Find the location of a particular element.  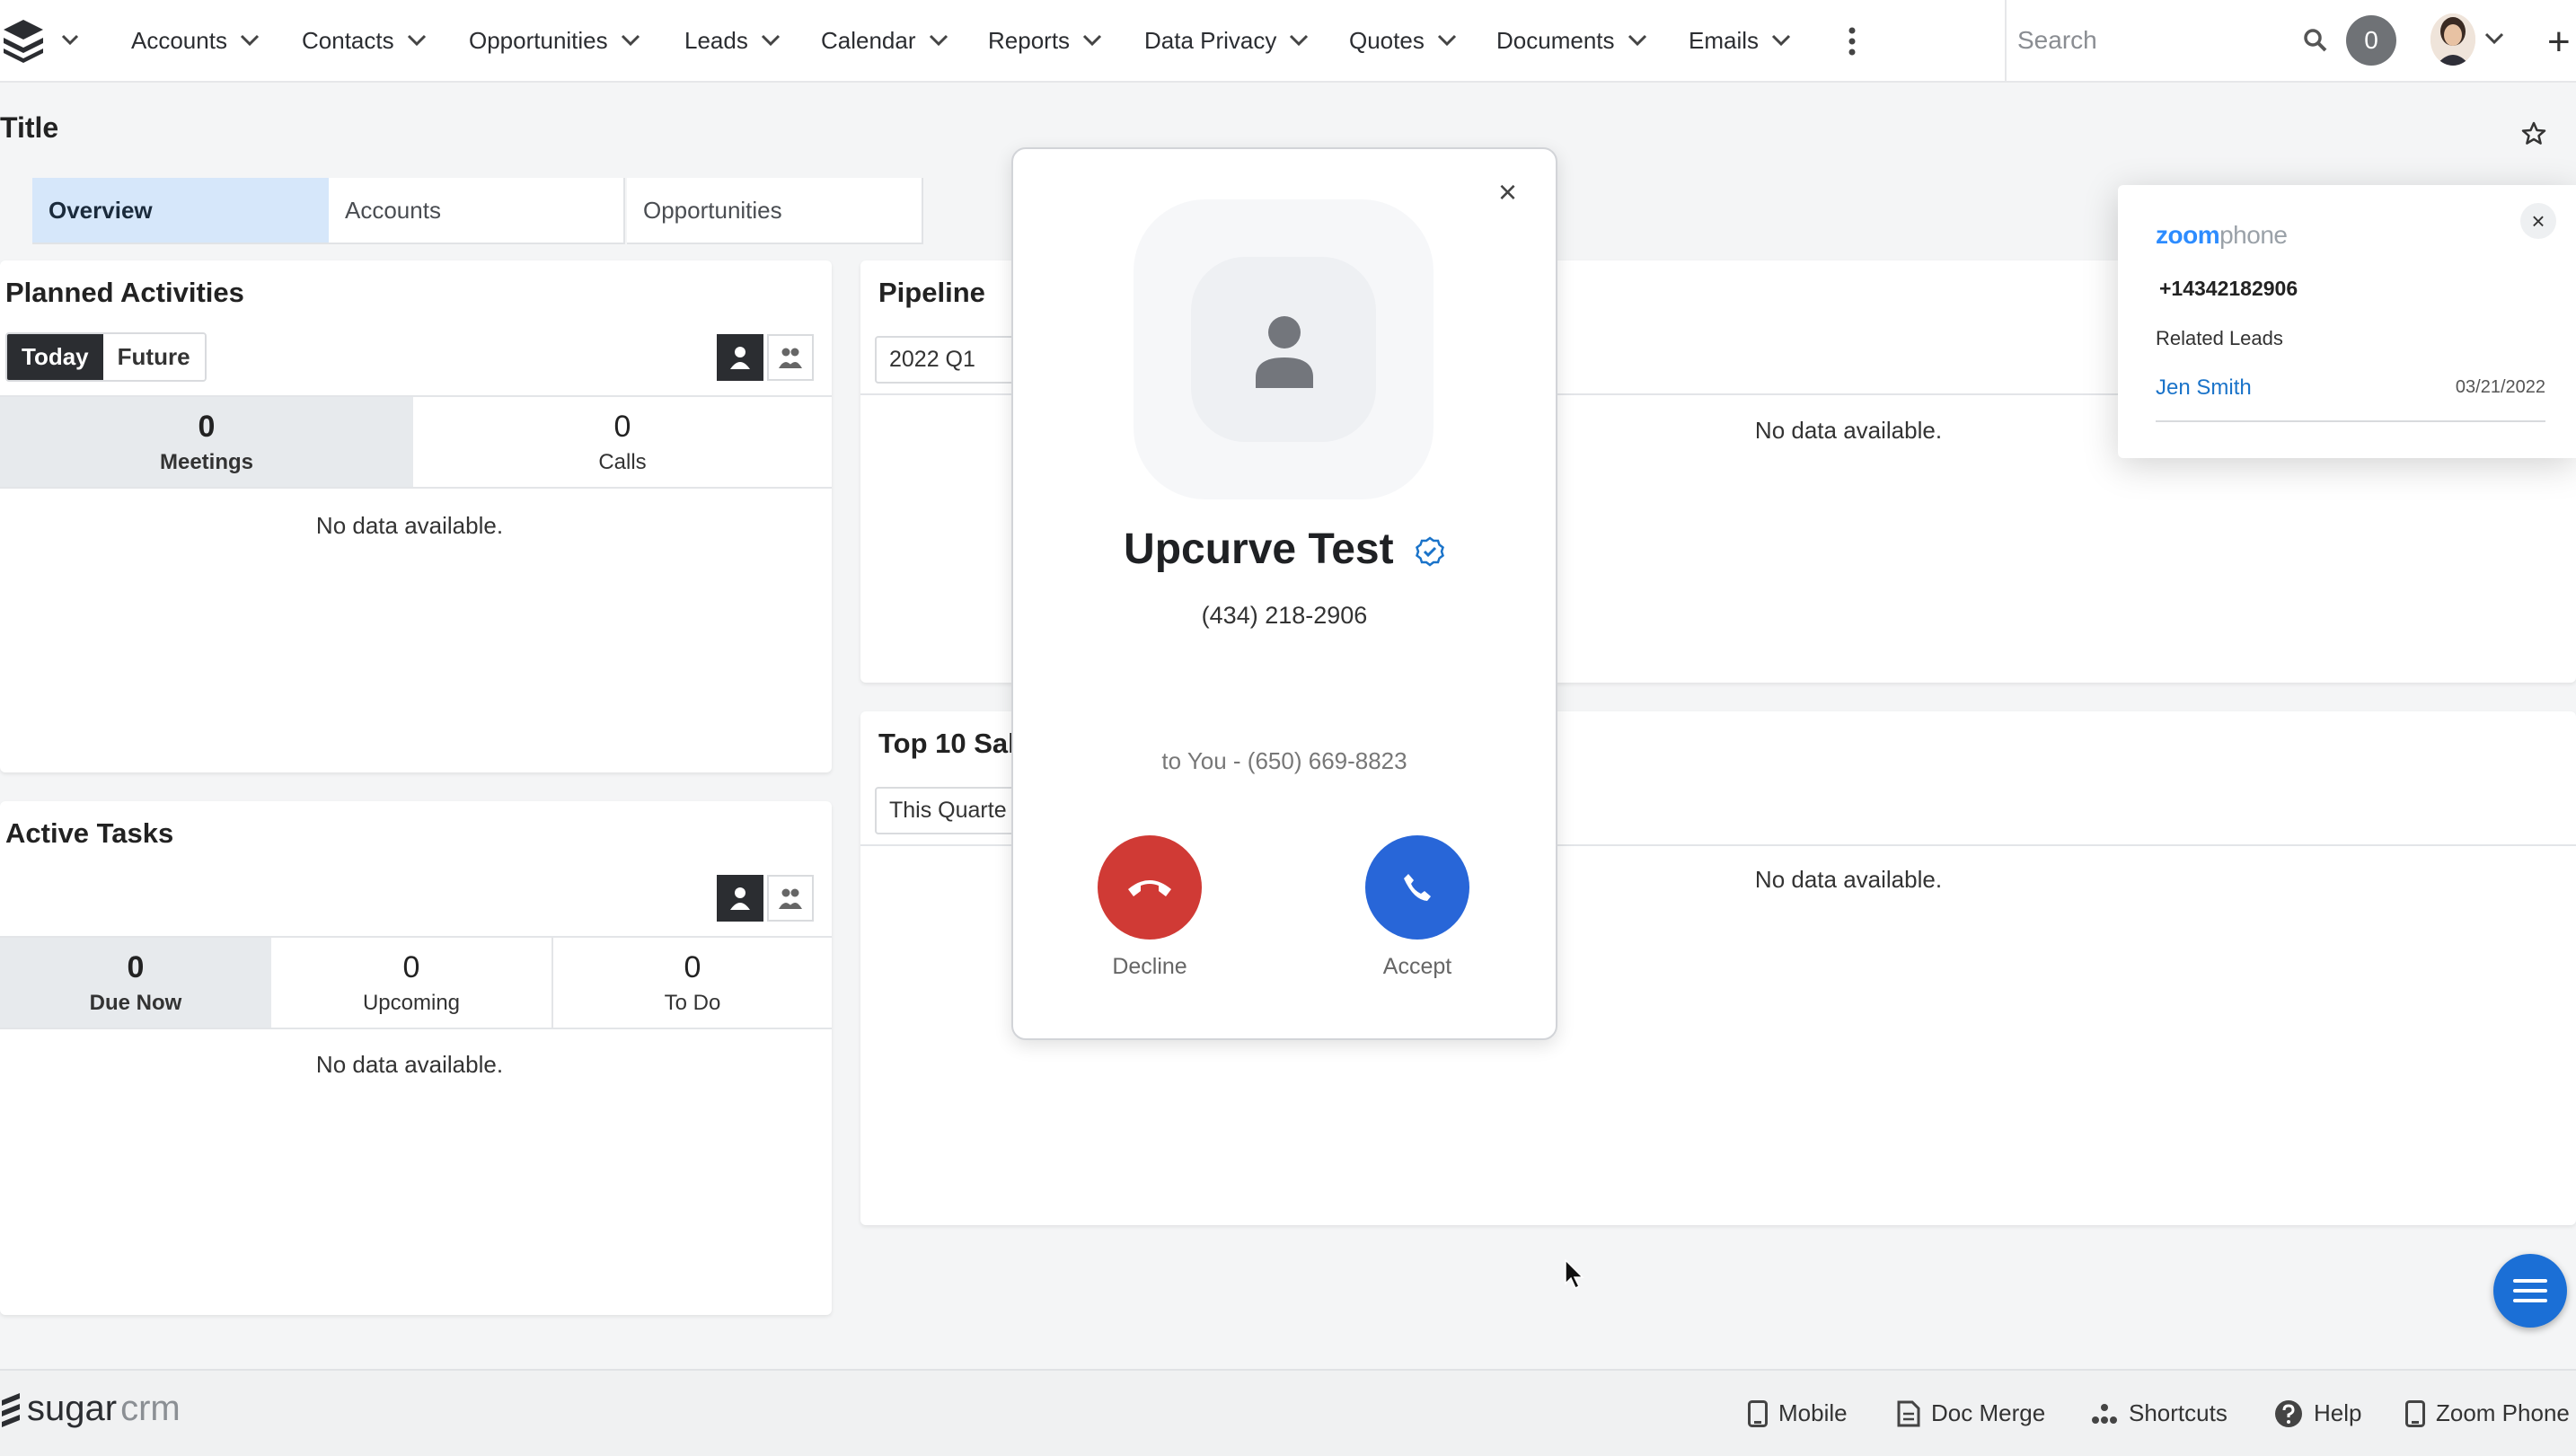

mouse-cursor-icon is located at coordinates (1574, 1274).